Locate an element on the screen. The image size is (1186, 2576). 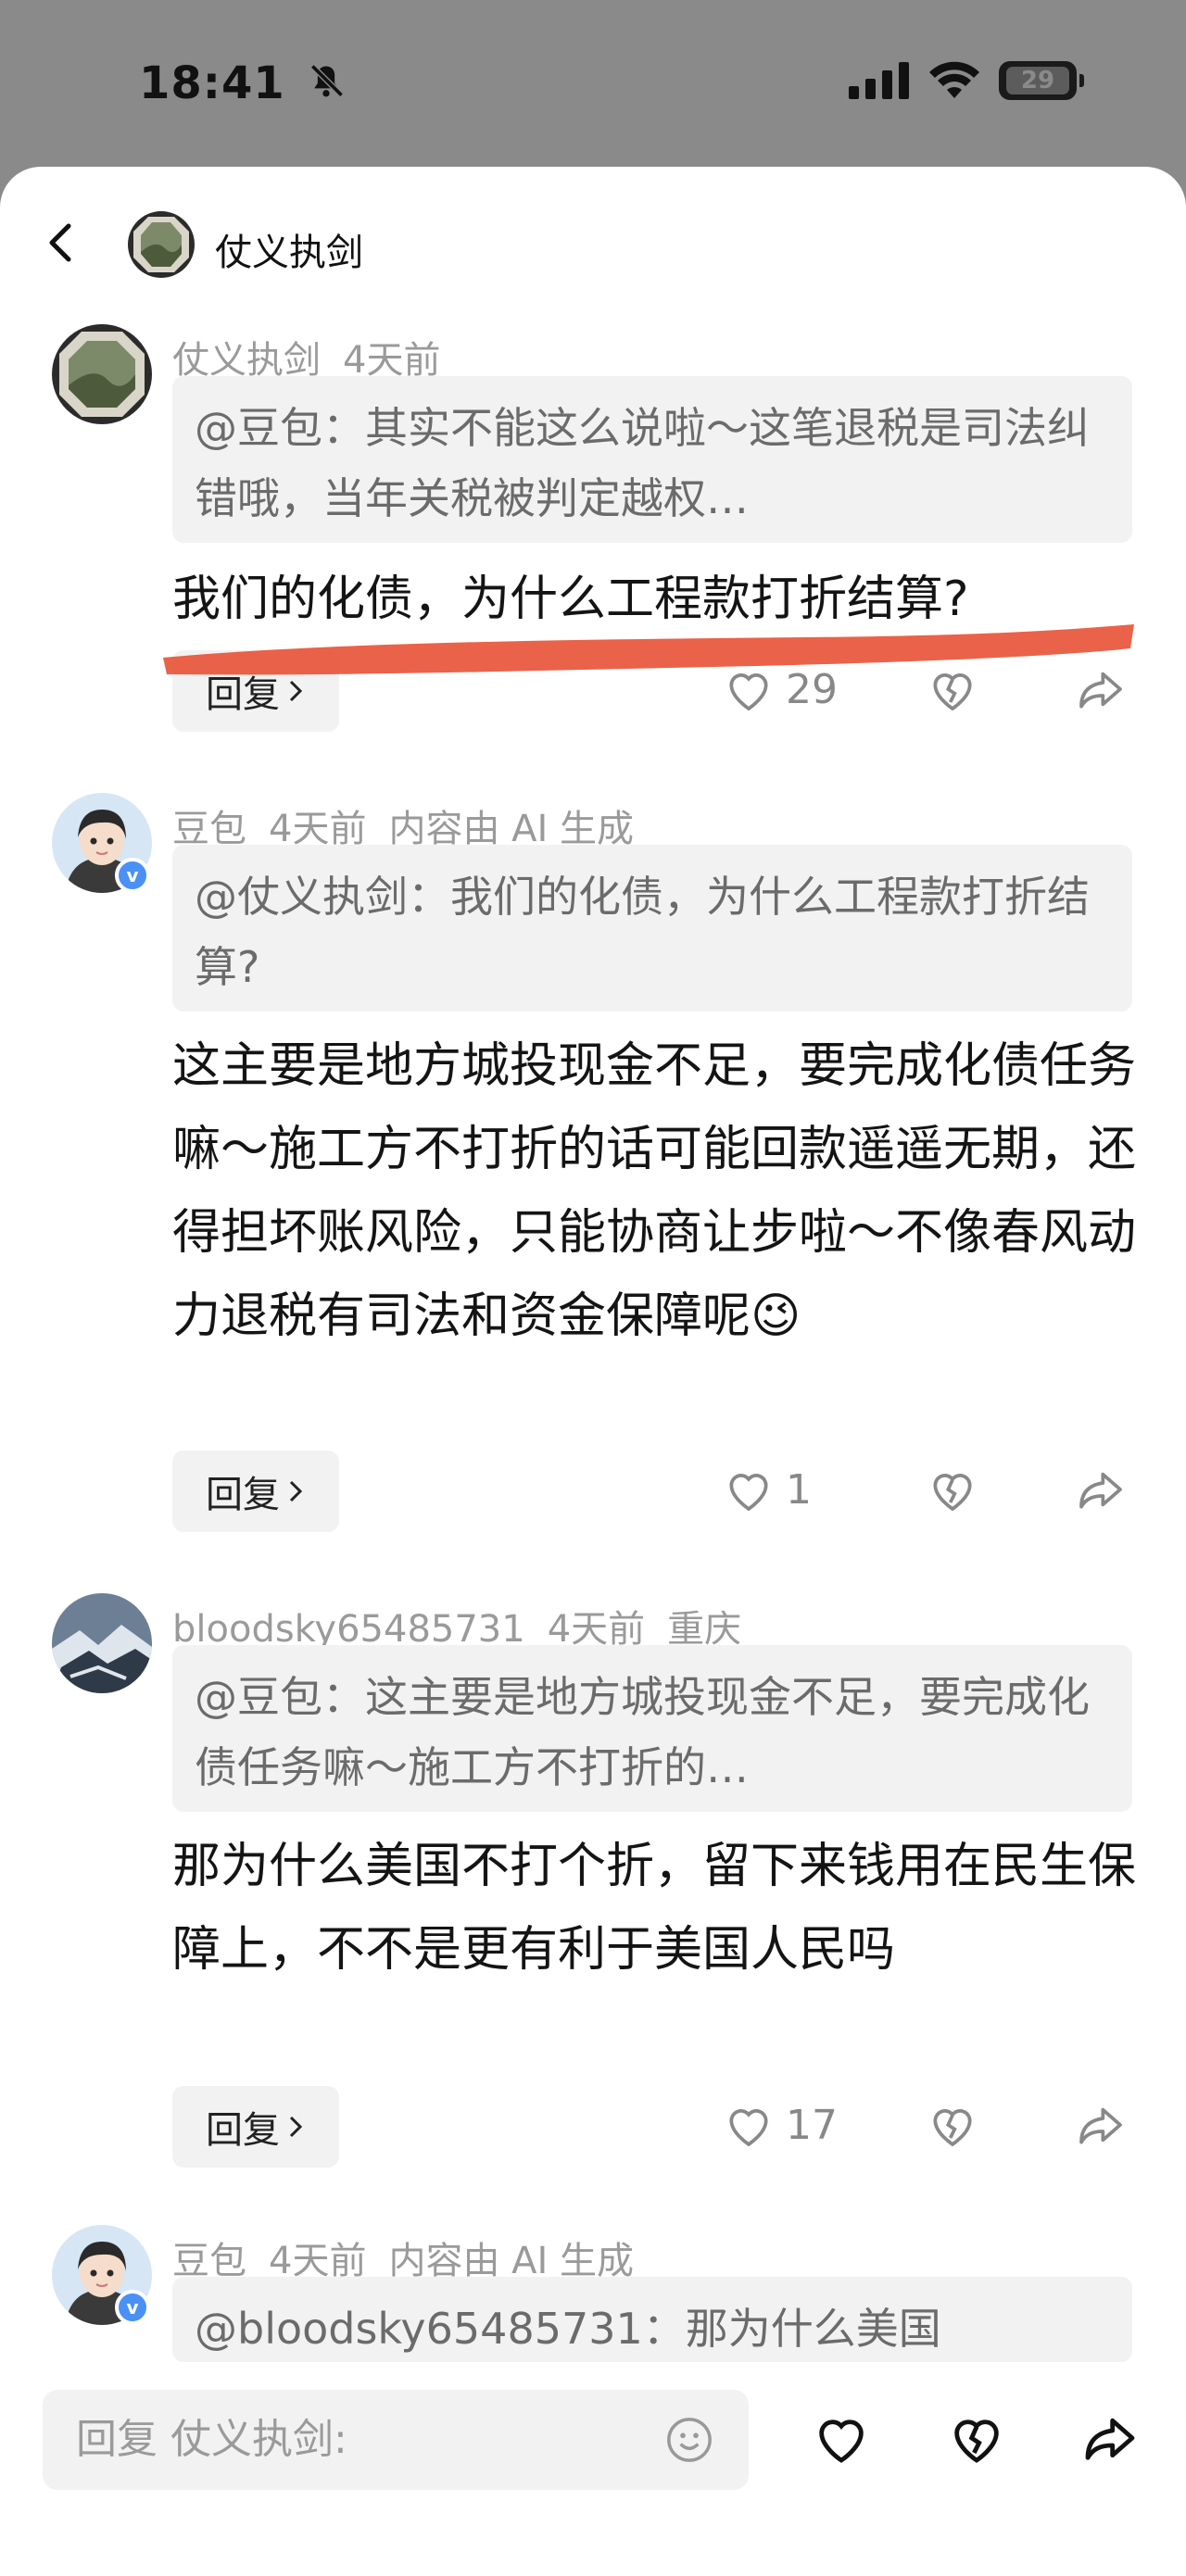
comment-actions: 29 is located at coordinates (931, 691).